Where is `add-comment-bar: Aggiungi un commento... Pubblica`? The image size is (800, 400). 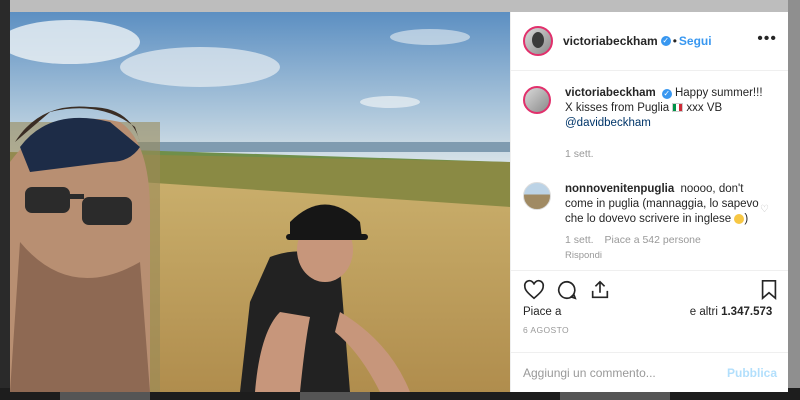 add-comment-bar: Aggiungi un commento... Pubblica is located at coordinates (649, 372).